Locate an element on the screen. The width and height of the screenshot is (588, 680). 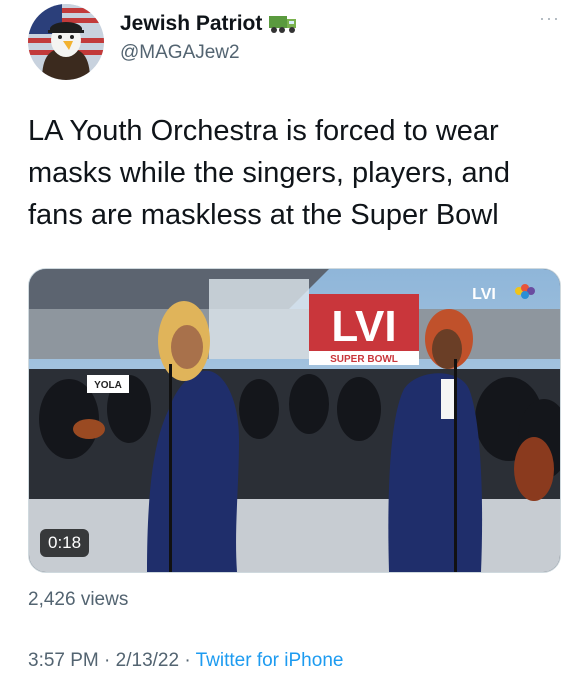
bald-eagle-flag-icon is located at coordinates (66, 42).